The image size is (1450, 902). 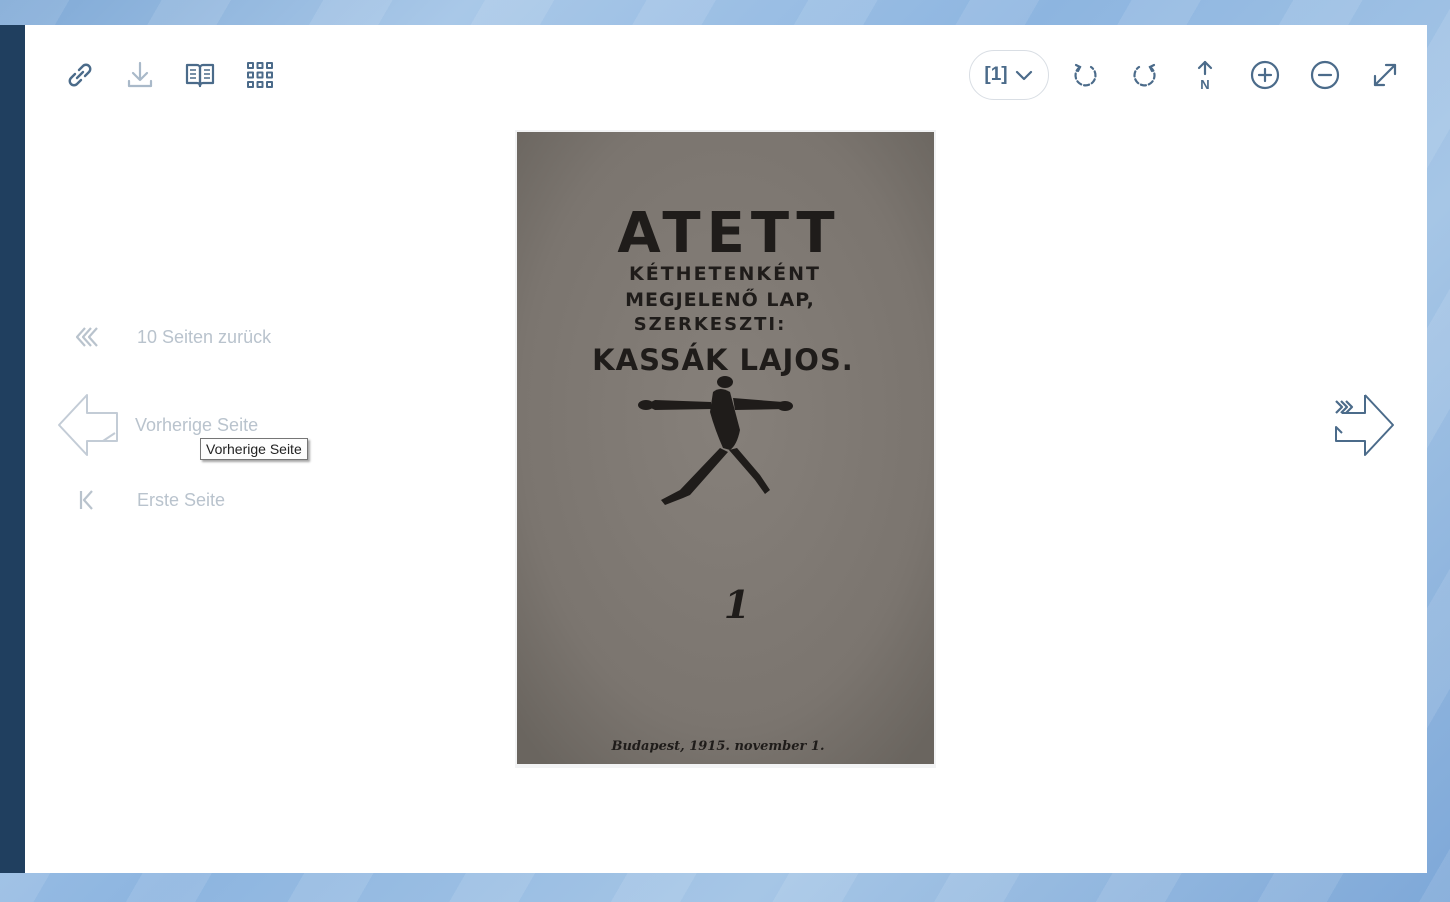 What do you see at coordinates (718, 746) in the screenshot?
I see `doc-footer: Budapest, 1915. november 1.` at bounding box center [718, 746].